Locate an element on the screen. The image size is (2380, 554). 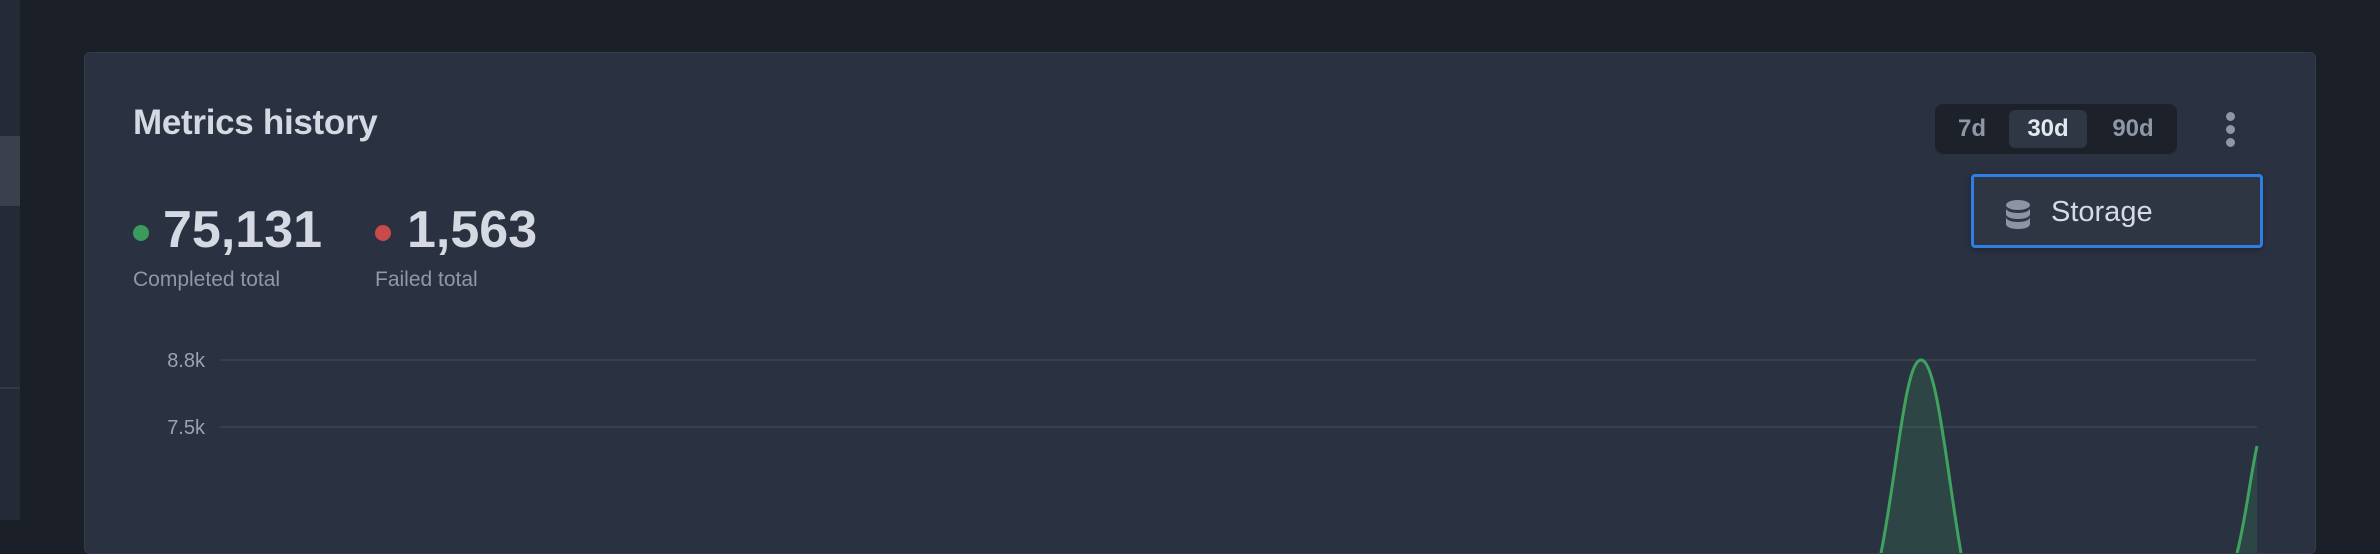
completed-total-value: 75,131 is located at coordinates (243, 230).